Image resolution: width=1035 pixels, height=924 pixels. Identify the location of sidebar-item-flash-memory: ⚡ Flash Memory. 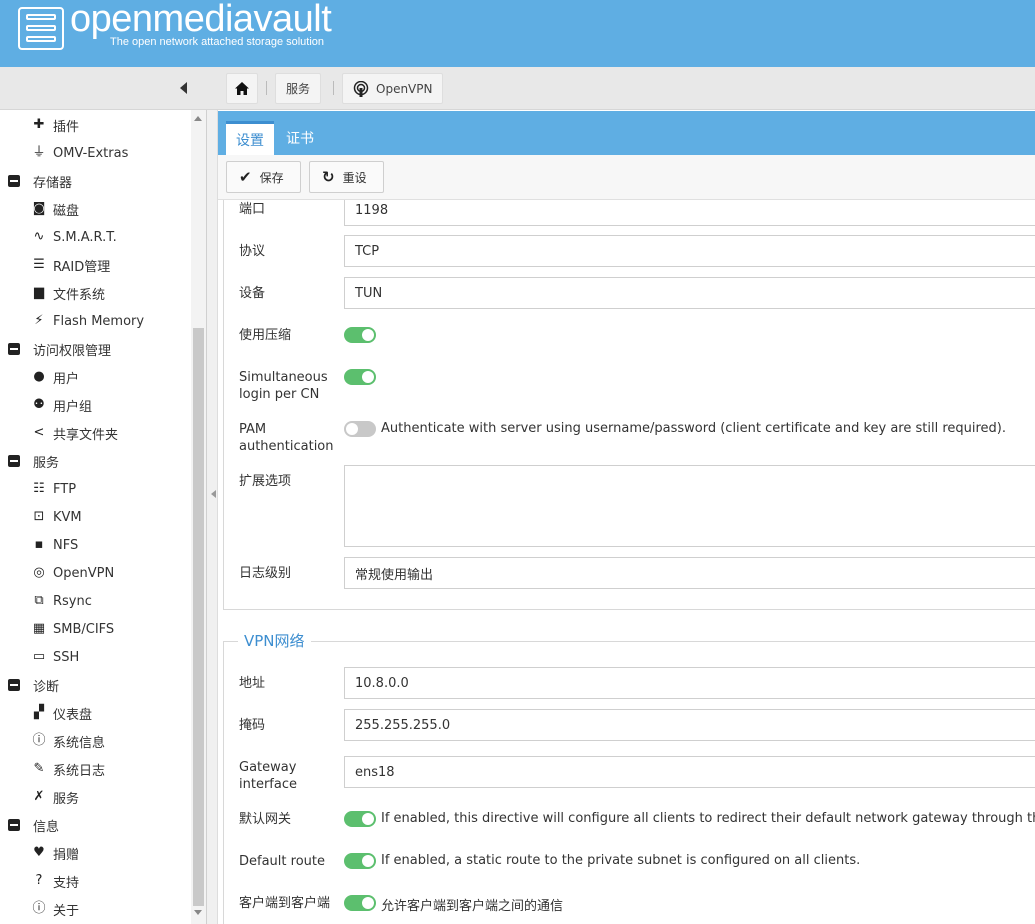
(95, 321).